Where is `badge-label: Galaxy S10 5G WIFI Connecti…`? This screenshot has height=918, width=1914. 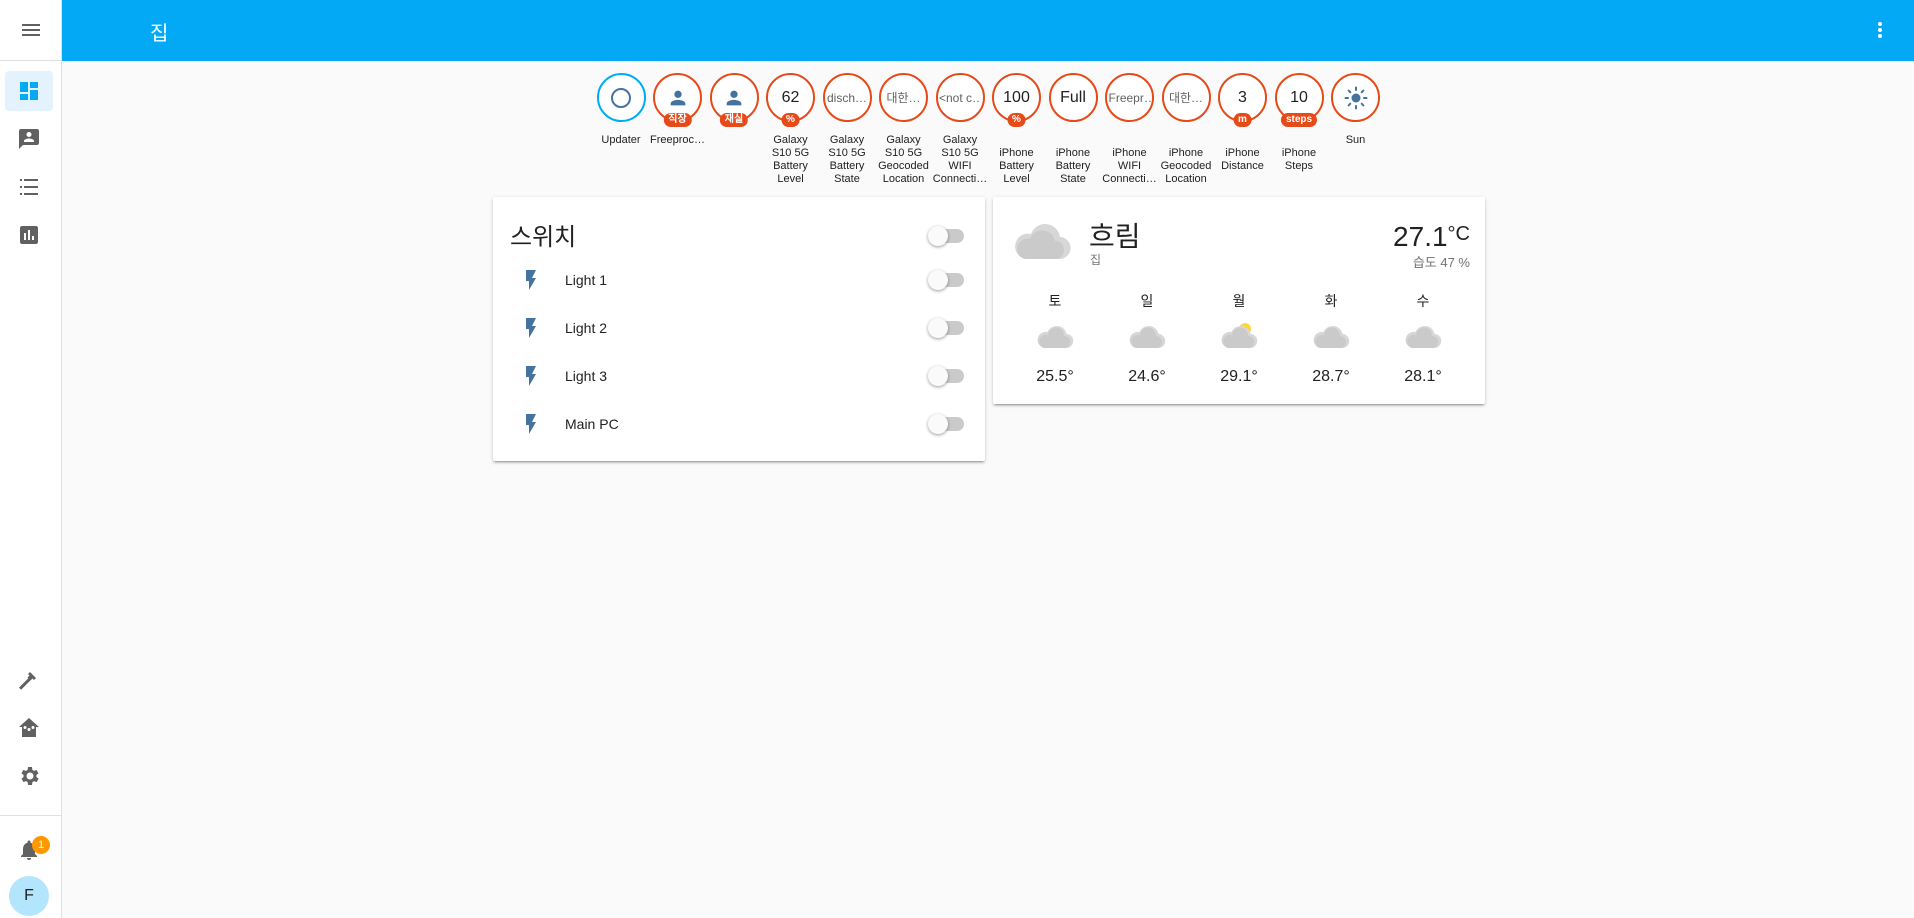 badge-label: Galaxy S10 5G WIFI Connecti… is located at coordinates (960, 159).